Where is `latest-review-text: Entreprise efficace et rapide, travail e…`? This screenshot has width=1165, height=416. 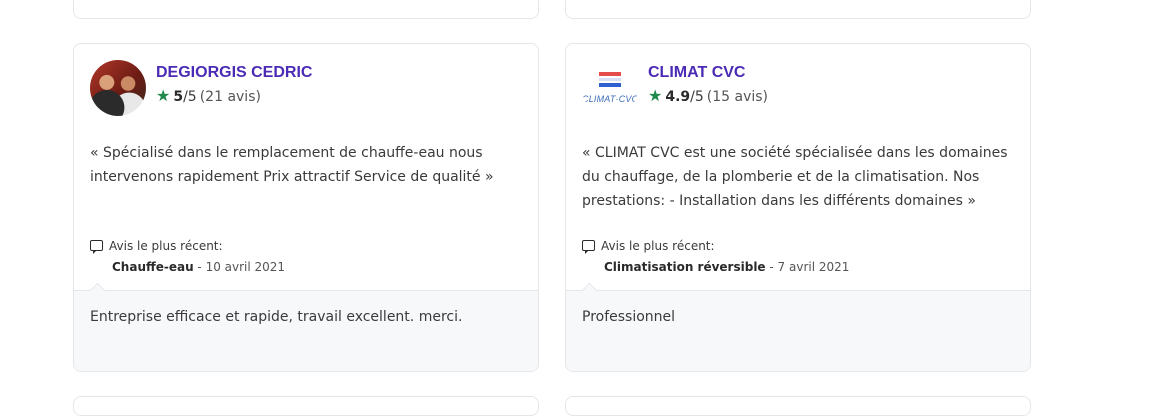
latest-review-text: Entreprise efficace et rapide, travail e… is located at coordinates (276, 317).